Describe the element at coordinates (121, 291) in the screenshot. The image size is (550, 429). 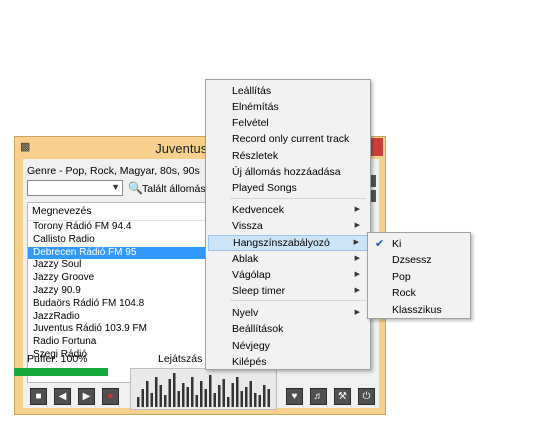
I see `station-list-item: Jazzy 90.9` at that location.